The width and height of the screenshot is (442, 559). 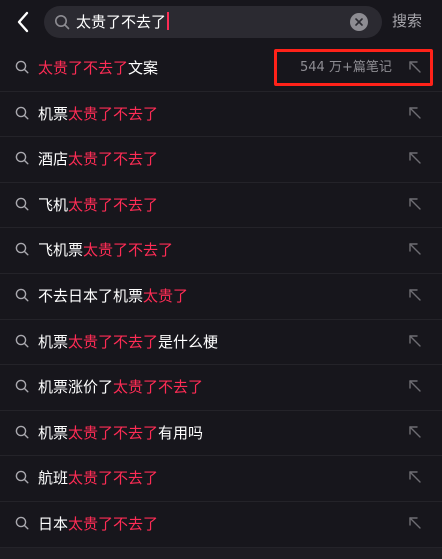 What do you see at coordinates (221, 388) in the screenshot?
I see `suggestion-item: 机票涨价了太贵了不去了` at bounding box center [221, 388].